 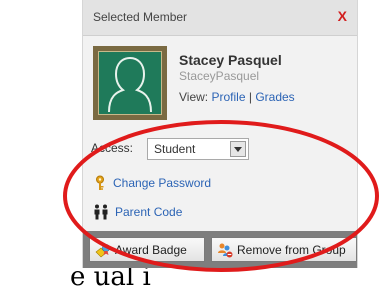 I want to click on parent-code-label: Parent Code, so click(x=149, y=212).